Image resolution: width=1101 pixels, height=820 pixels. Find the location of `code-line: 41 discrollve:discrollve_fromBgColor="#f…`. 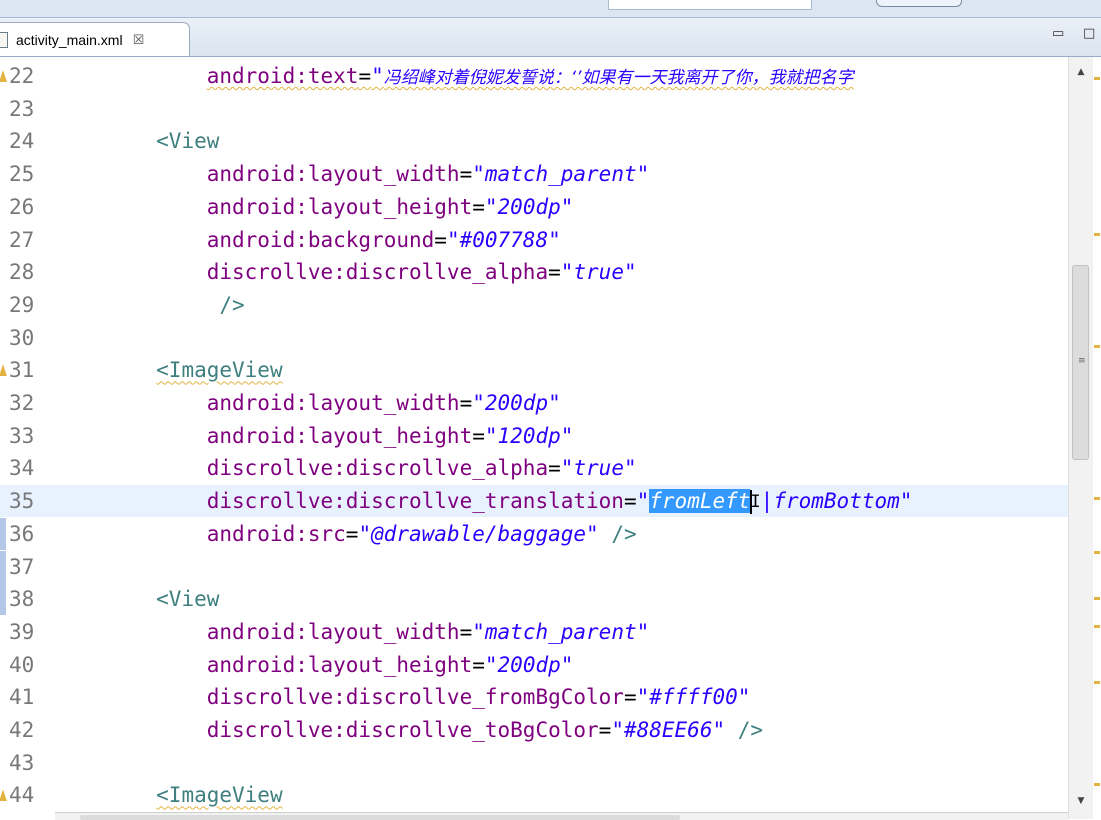

code-line: 41 discrollve:discrollve_fromBgColor="#f… is located at coordinates (534, 697).